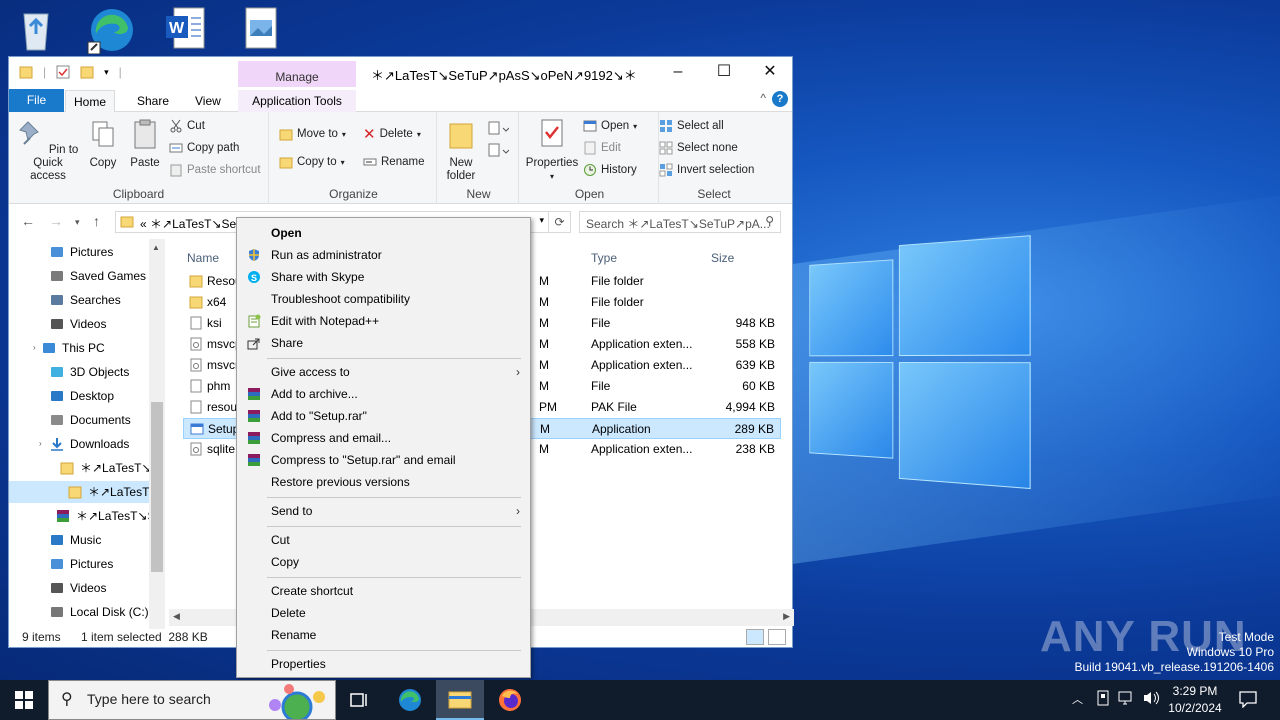 The image size is (1280, 720). I want to click on tab-share: Share, so click(153, 101).